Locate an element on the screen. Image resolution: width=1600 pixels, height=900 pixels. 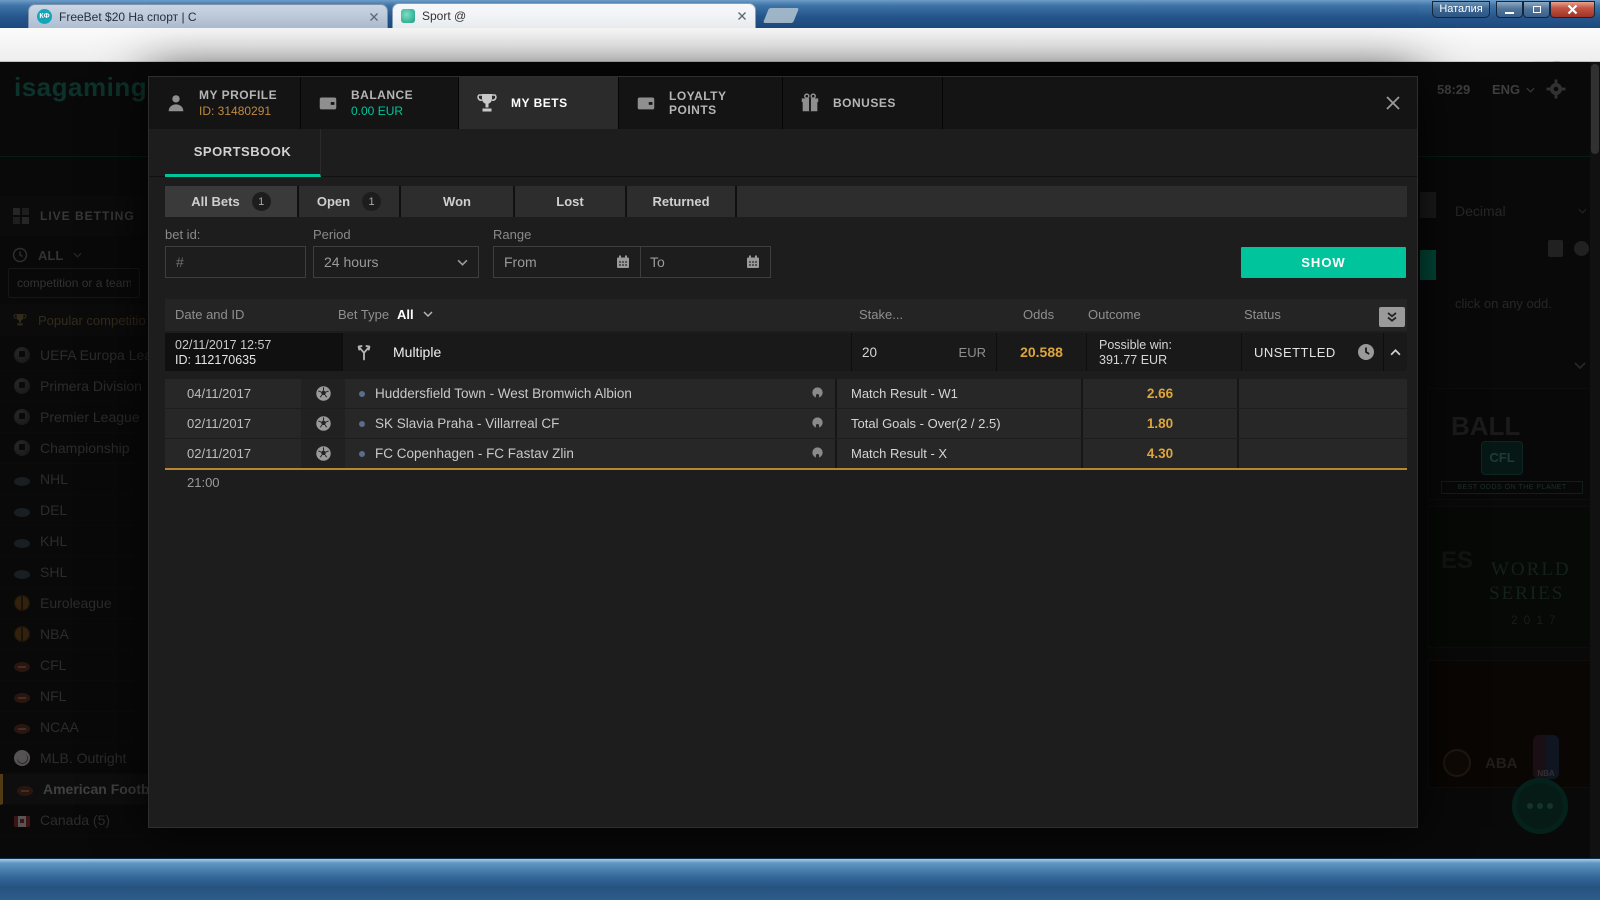
bet-filter-tabs: All Bets 1 Open 1 Won Lost Returned is located at coordinates (786, 201).